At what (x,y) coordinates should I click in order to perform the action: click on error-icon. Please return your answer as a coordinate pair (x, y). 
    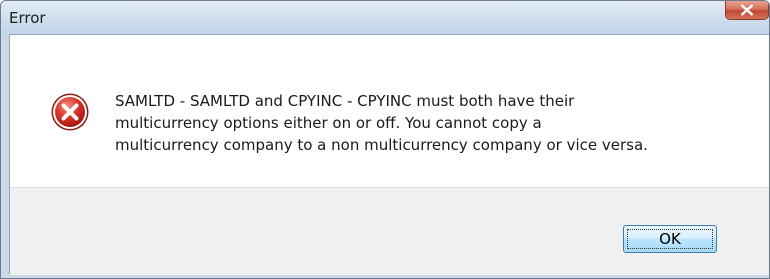
    Looking at the image, I should click on (70, 112).